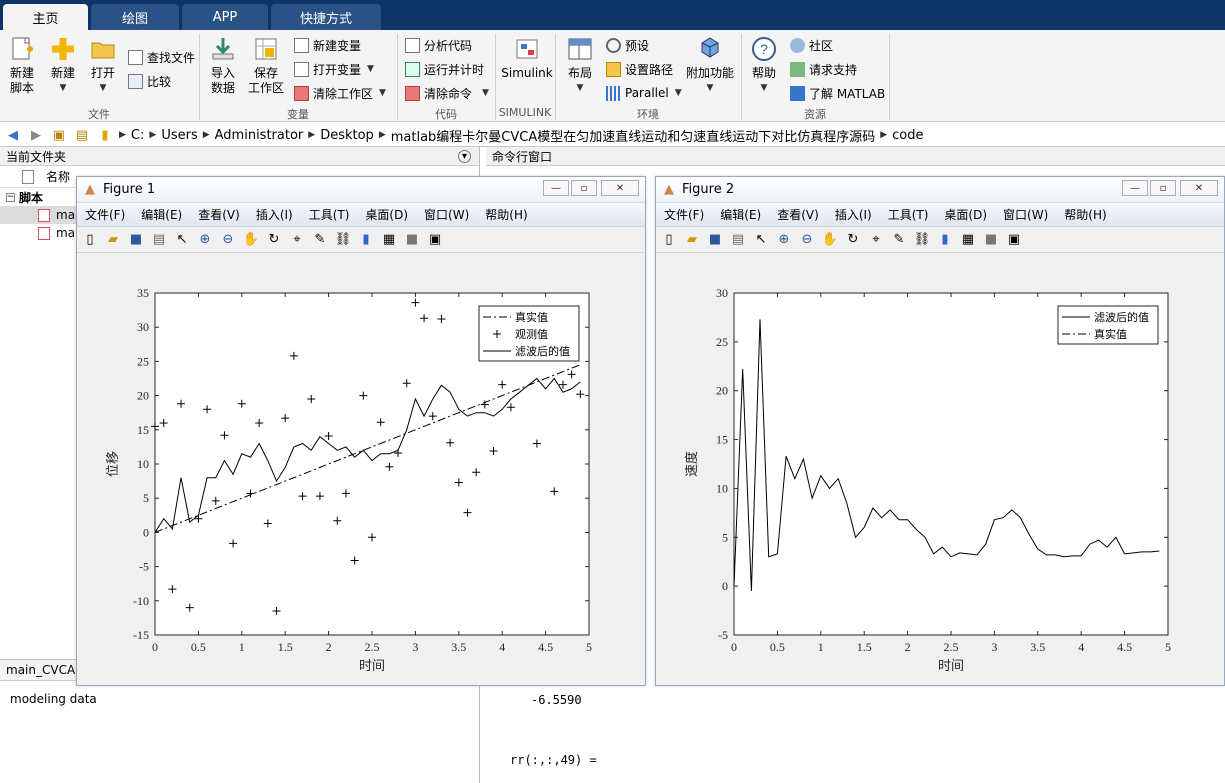  I want to click on layout-button: 布局 ▼, so click(580, 66).